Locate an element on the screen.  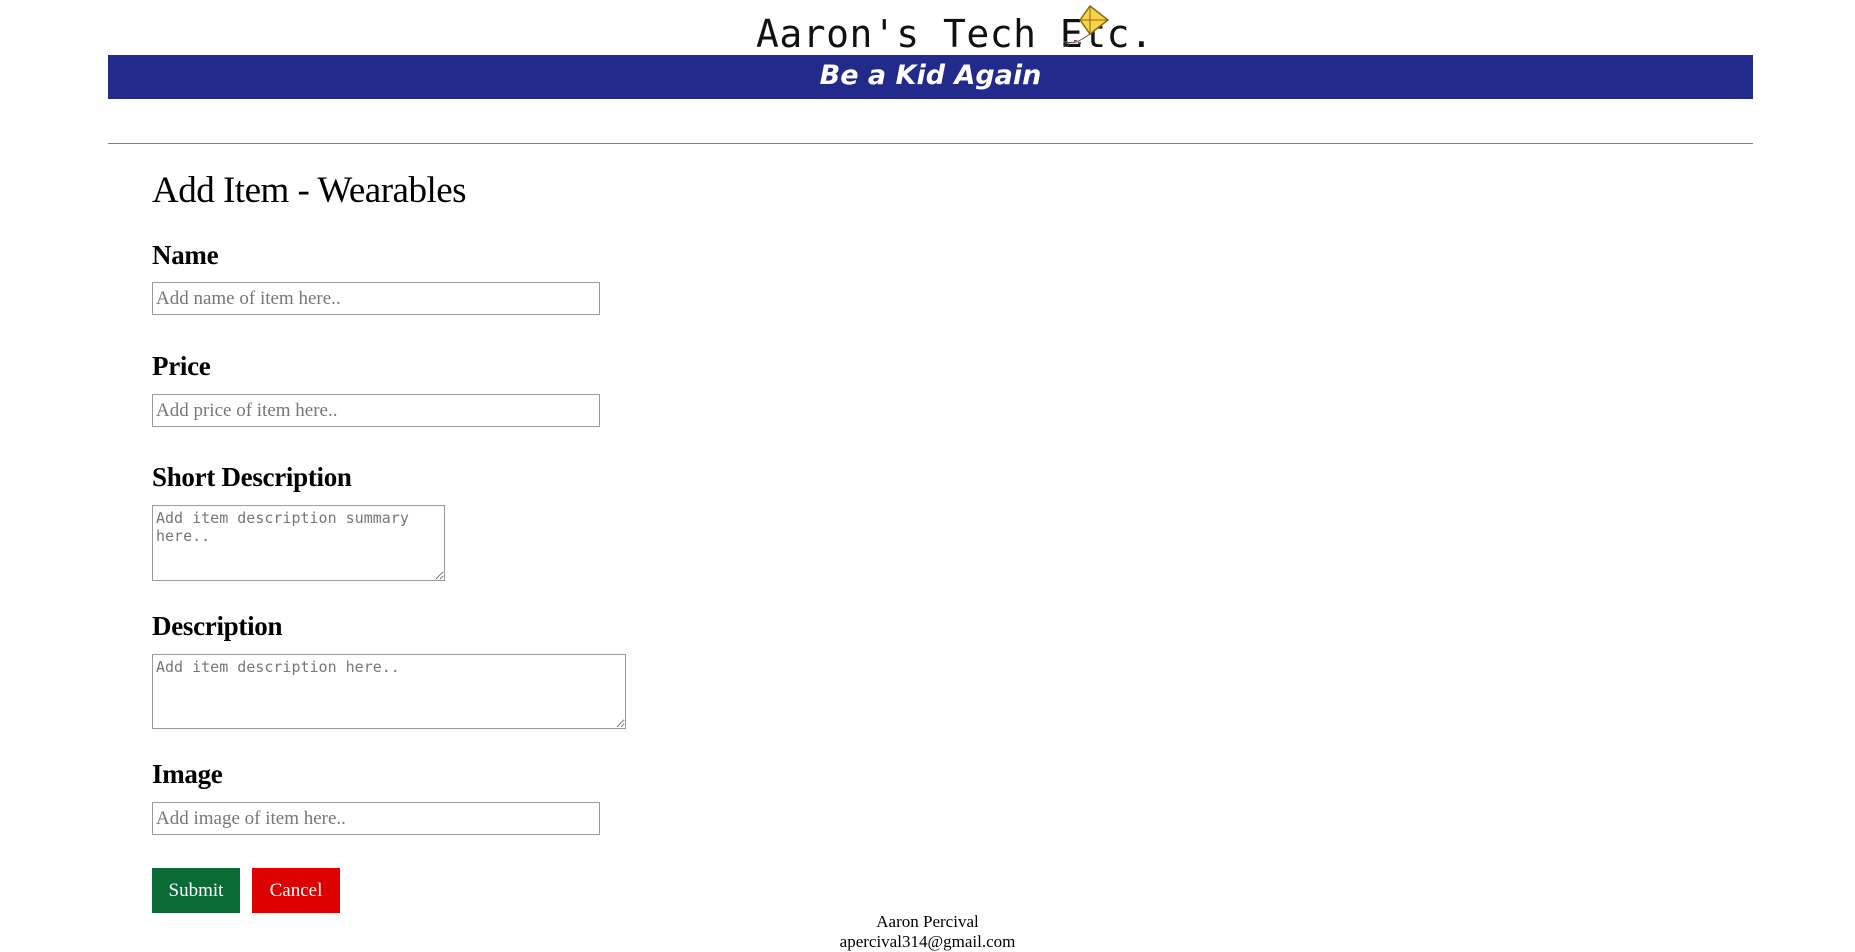
name-input is located at coordinates (376, 298).